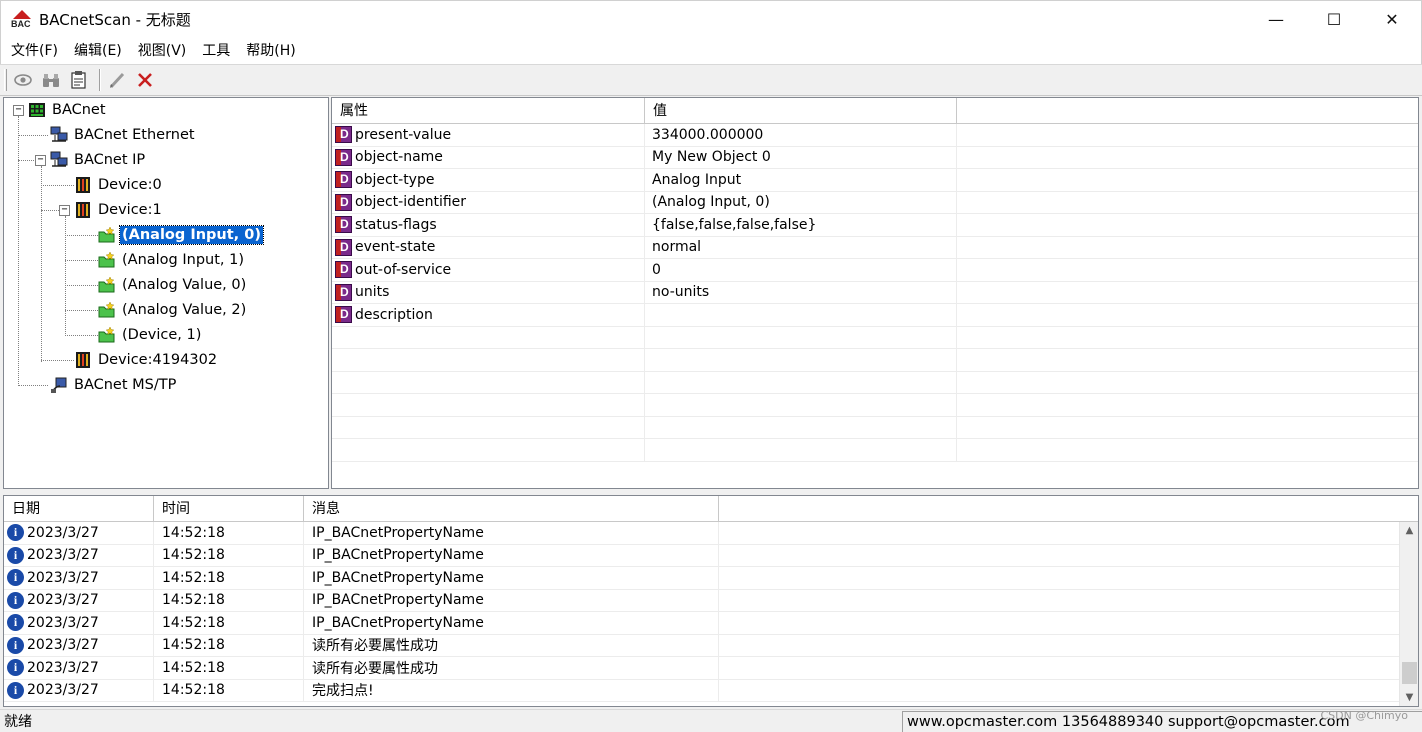 This screenshot has width=1422, height=732. I want to click on tree-item-bacnet-ip: BACnet IP, so click(98, 160).